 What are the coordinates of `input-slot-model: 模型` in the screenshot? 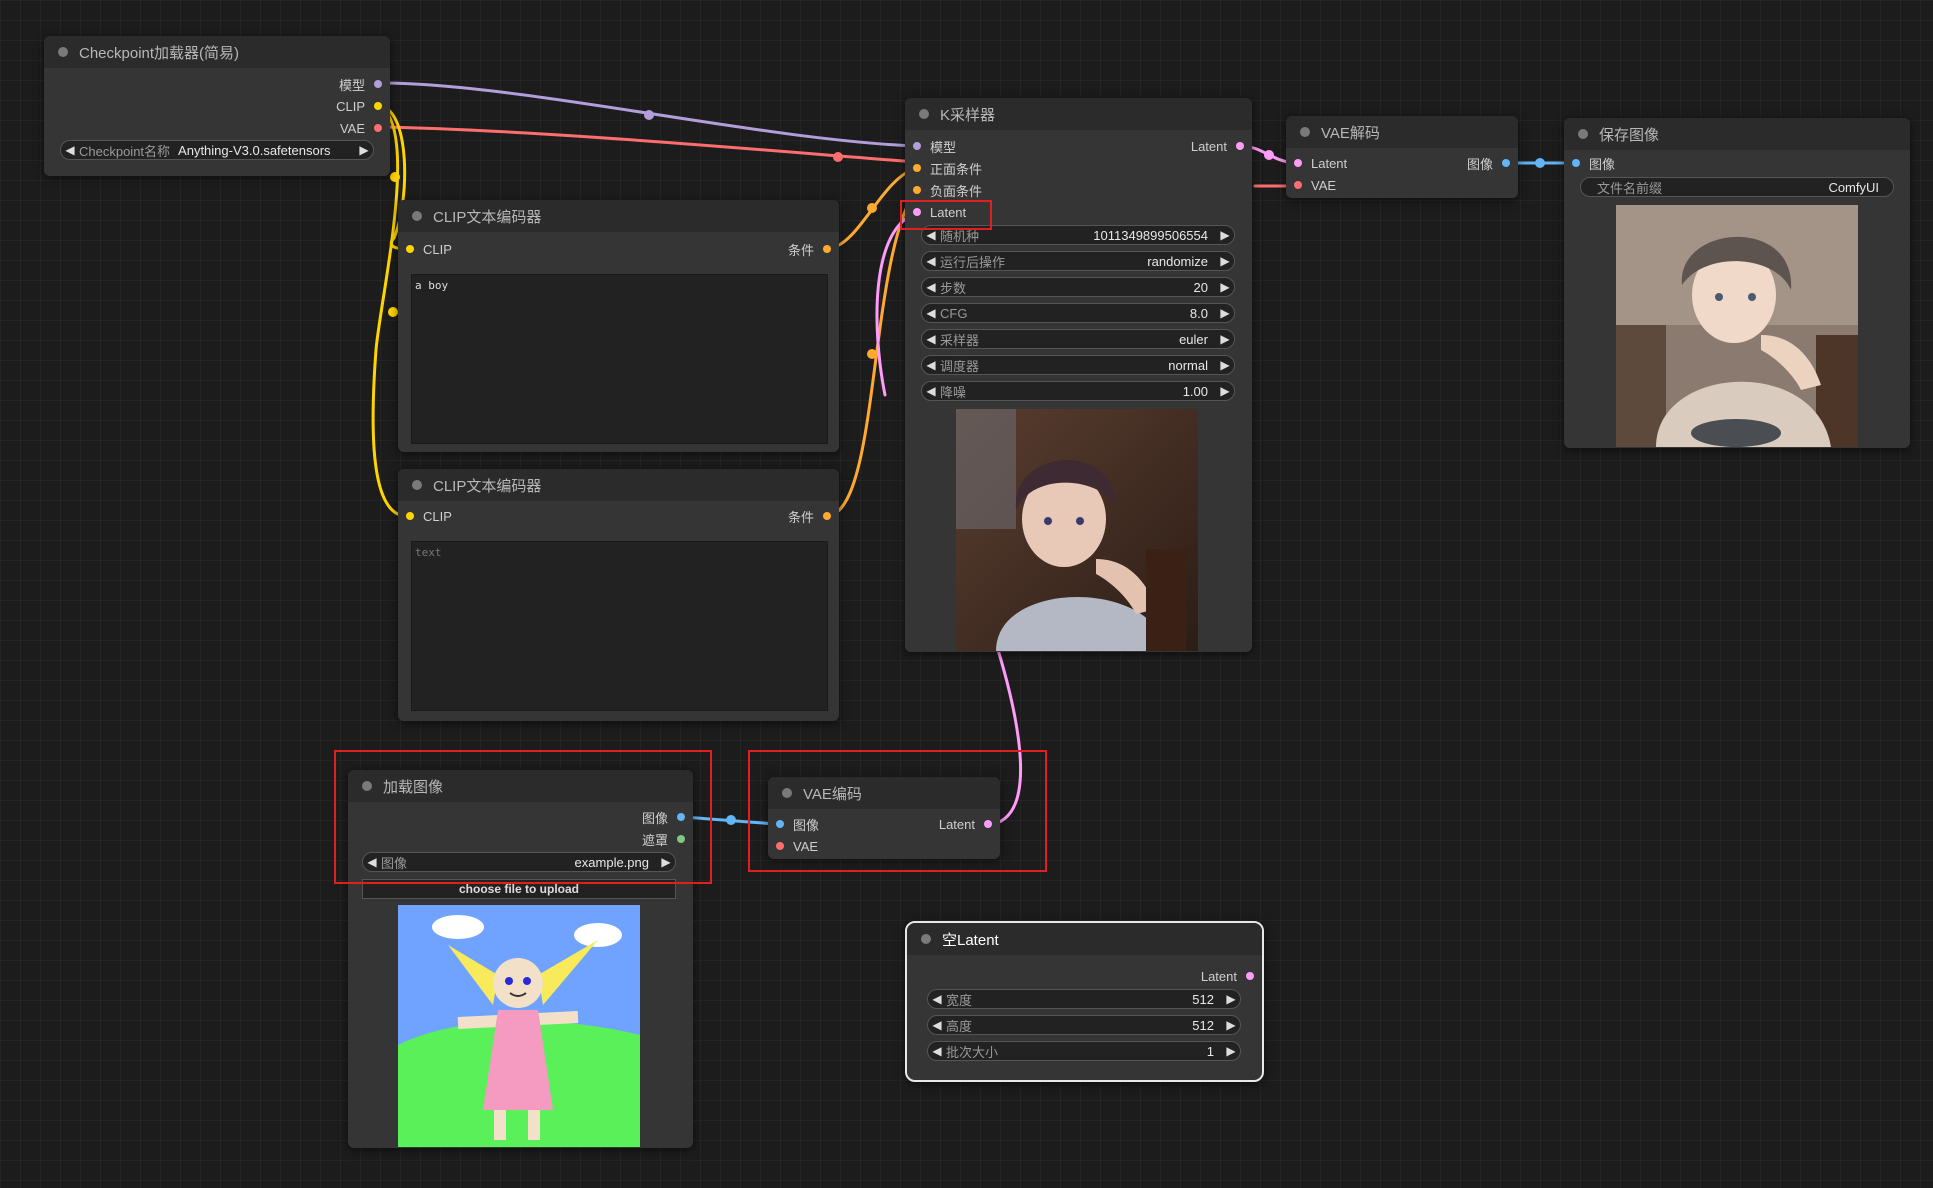 It's located at (930, 146).